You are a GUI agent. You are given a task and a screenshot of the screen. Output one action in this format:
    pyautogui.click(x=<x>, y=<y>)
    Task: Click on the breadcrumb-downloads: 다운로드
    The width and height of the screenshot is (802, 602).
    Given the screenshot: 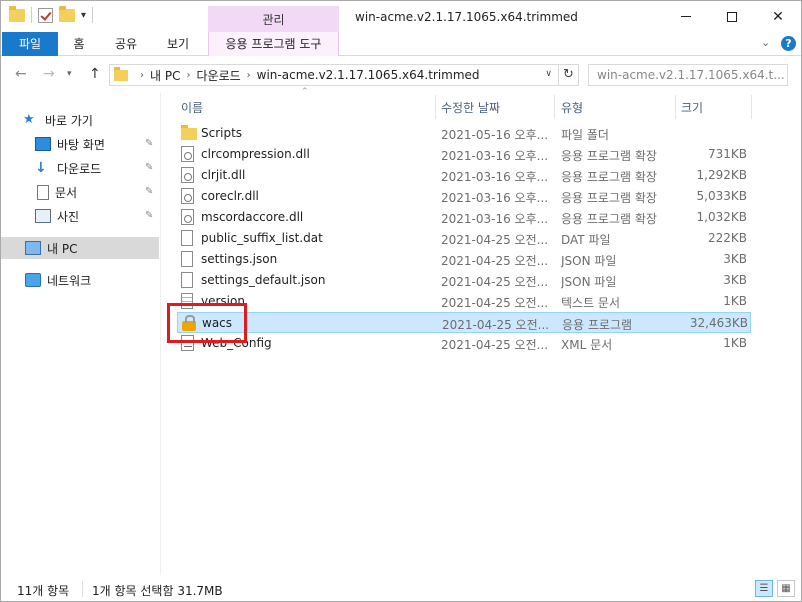 What is the action you would take?
    pyautogui.click(x=218, y=75)
    